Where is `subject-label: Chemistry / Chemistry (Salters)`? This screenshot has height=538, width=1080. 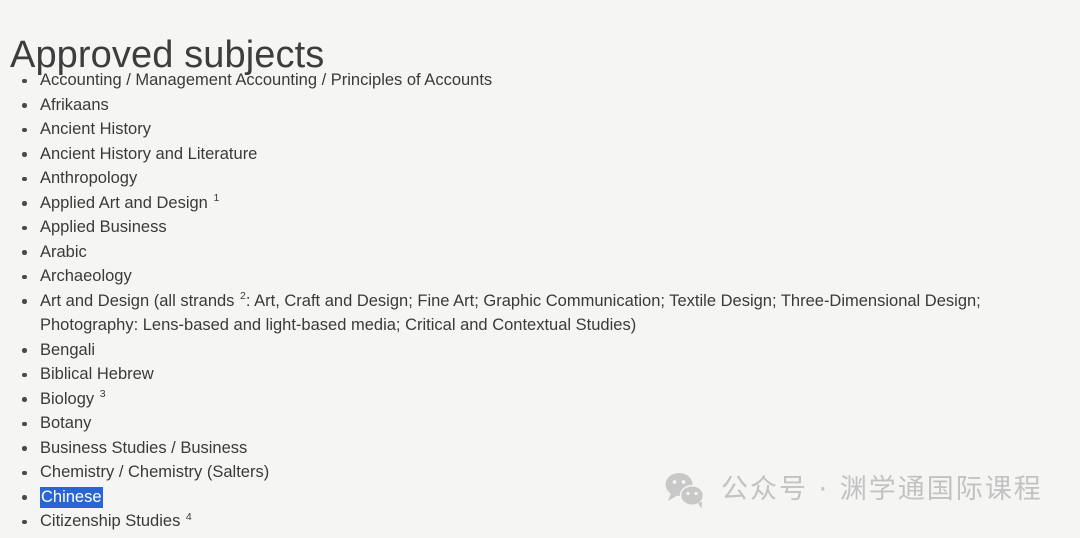 subject-label: Chemistry / Chemistry (Salters) is located at coordinates (155, 472).